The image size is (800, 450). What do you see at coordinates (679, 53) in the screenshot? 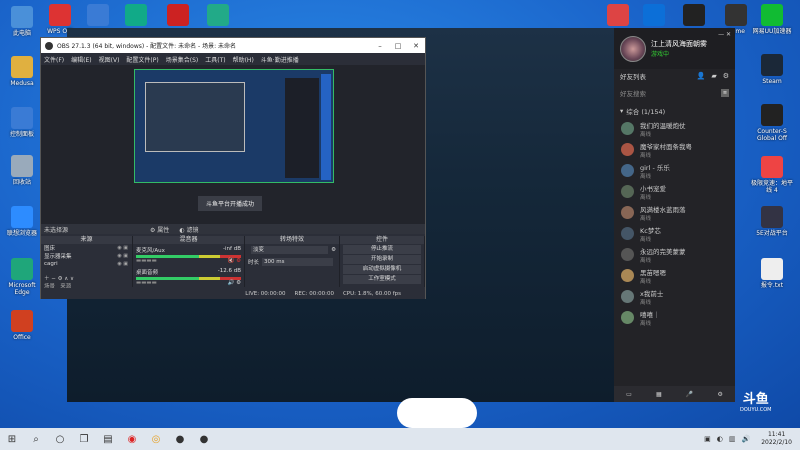
I see `user-status: 游戏中` at bounding box center [679, 53].